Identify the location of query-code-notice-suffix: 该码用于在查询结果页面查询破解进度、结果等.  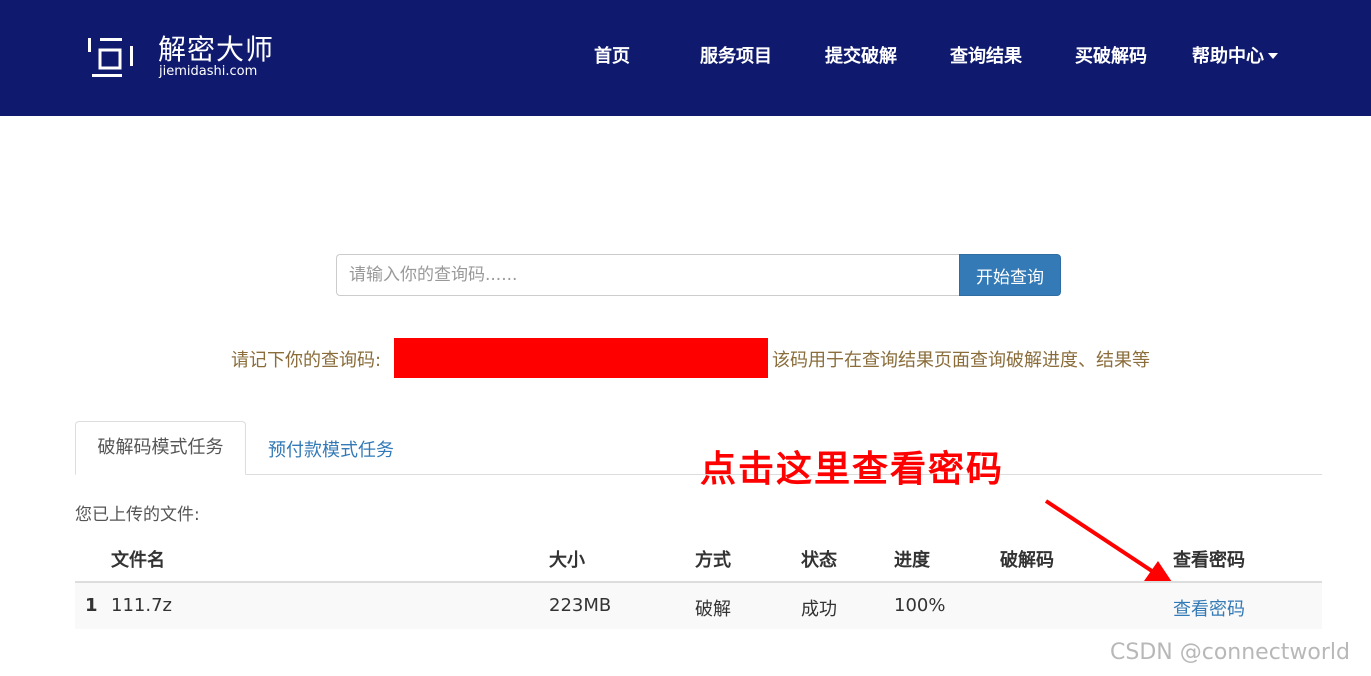
(961, 360).